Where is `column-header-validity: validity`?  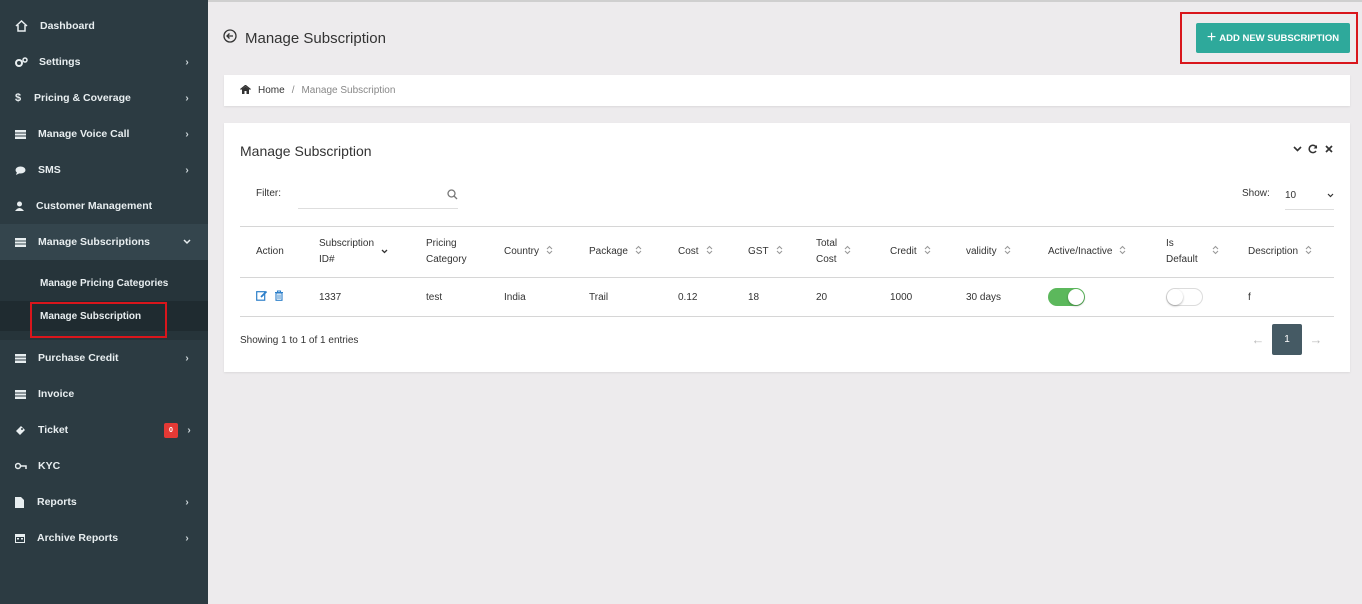
column-header-validity: validity is located at coordinates (988, 251).